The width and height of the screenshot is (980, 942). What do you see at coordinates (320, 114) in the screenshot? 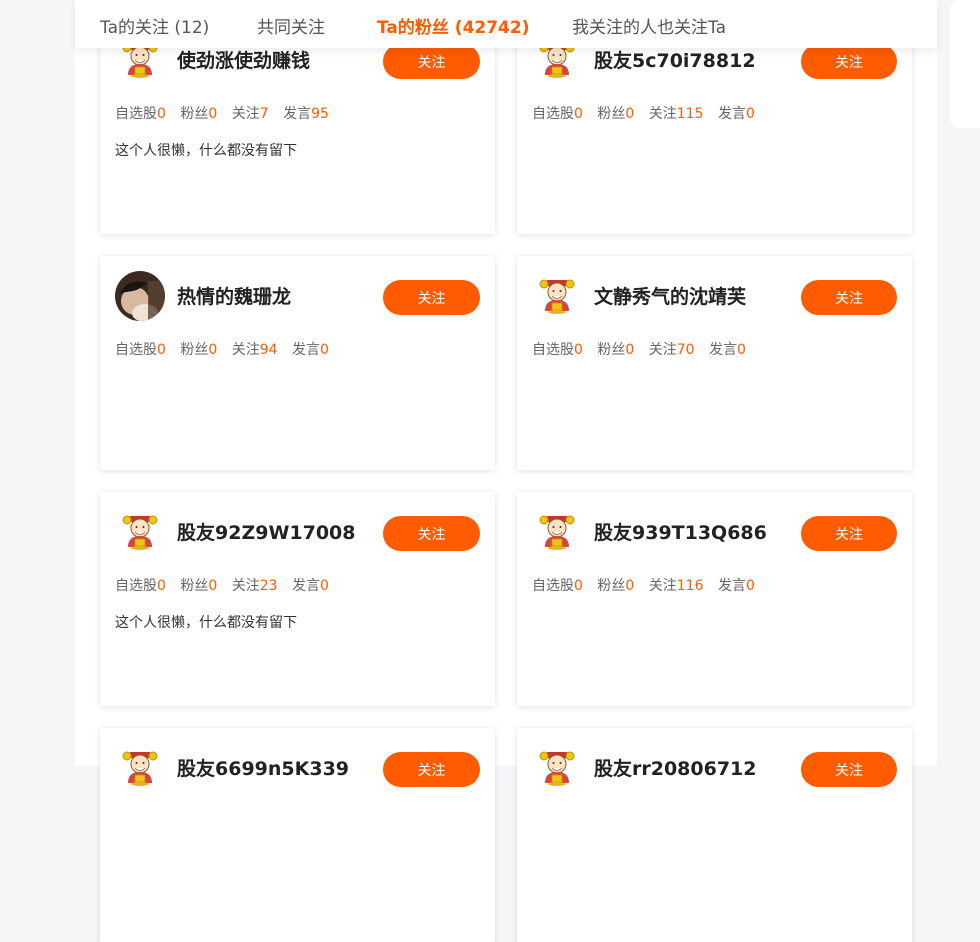
I see `stat-value: 95` at bounding box center [320, 114].